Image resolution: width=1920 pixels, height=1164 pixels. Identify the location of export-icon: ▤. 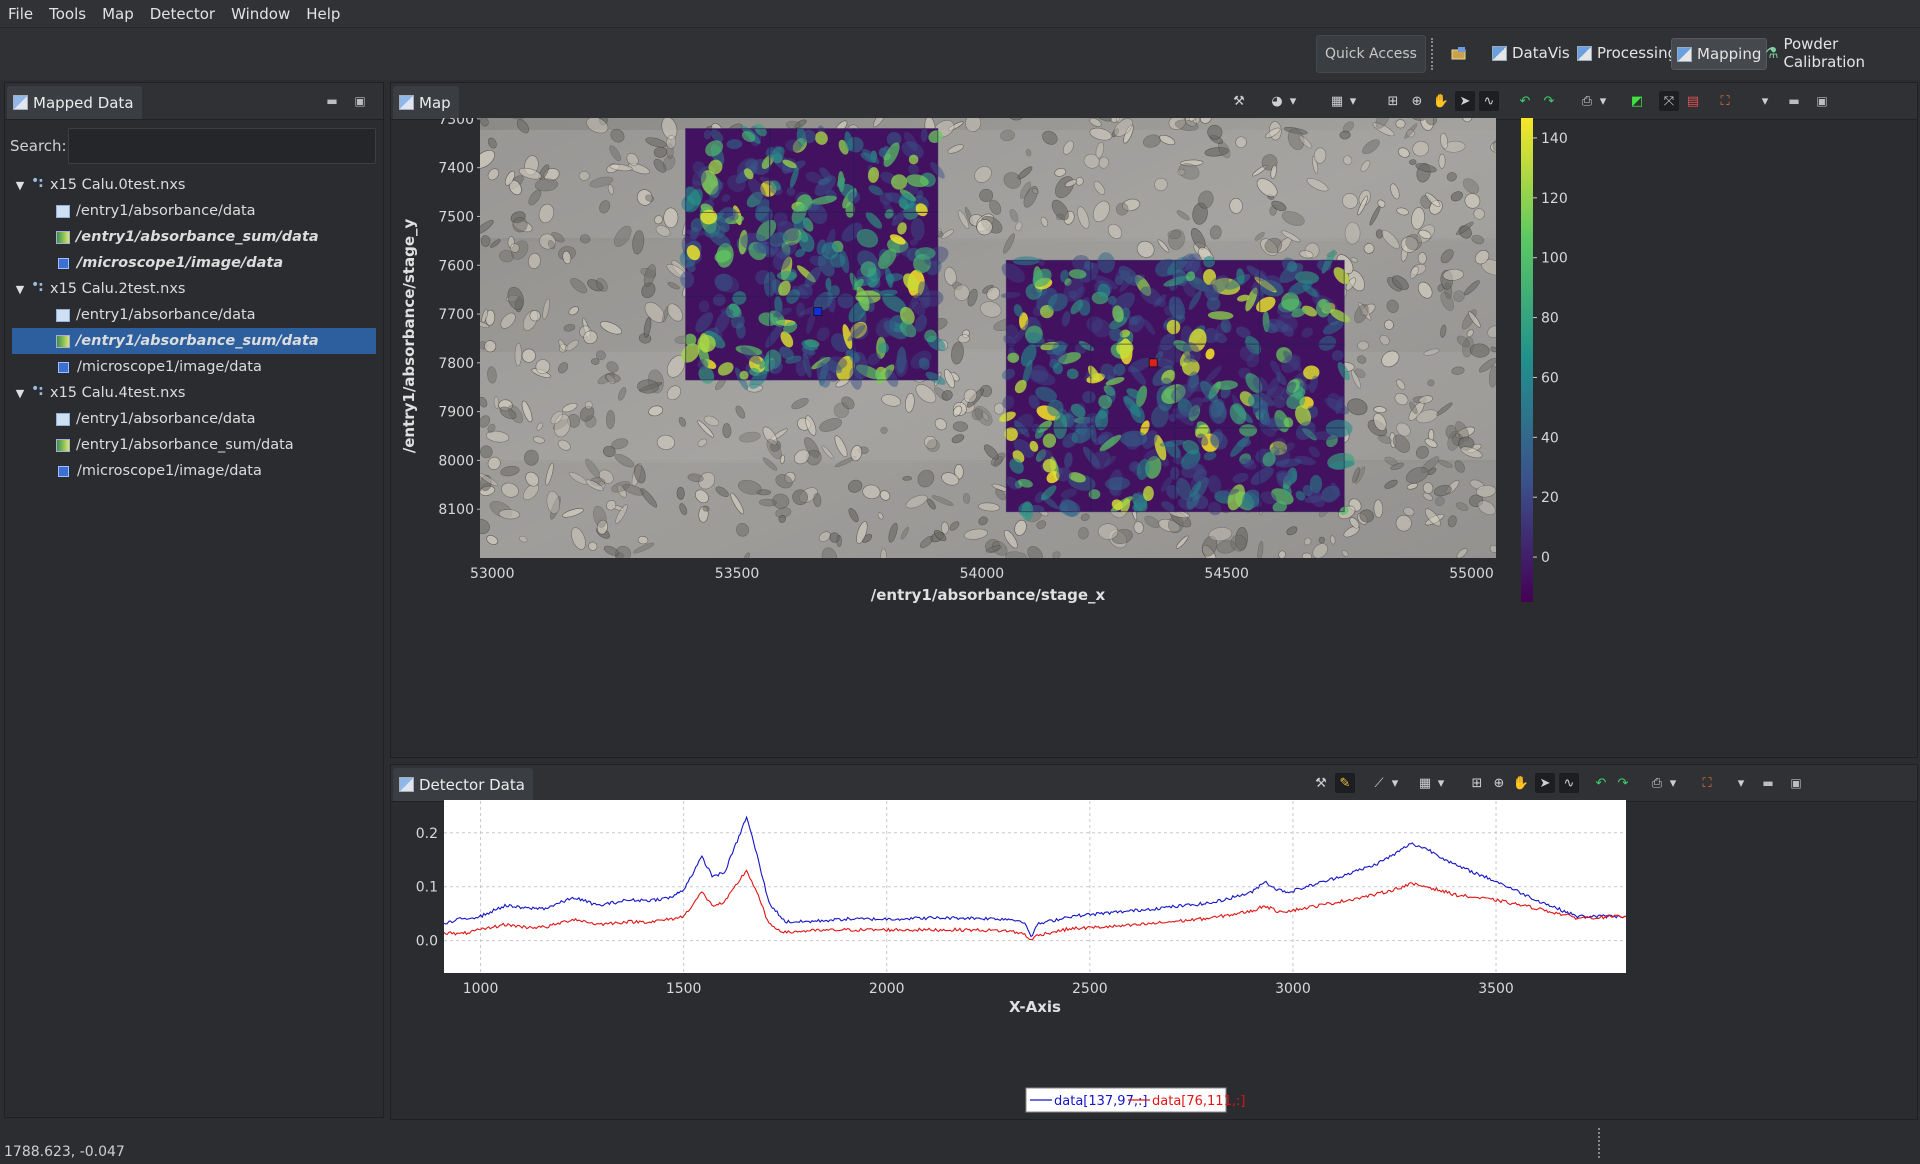
(1693, 101).